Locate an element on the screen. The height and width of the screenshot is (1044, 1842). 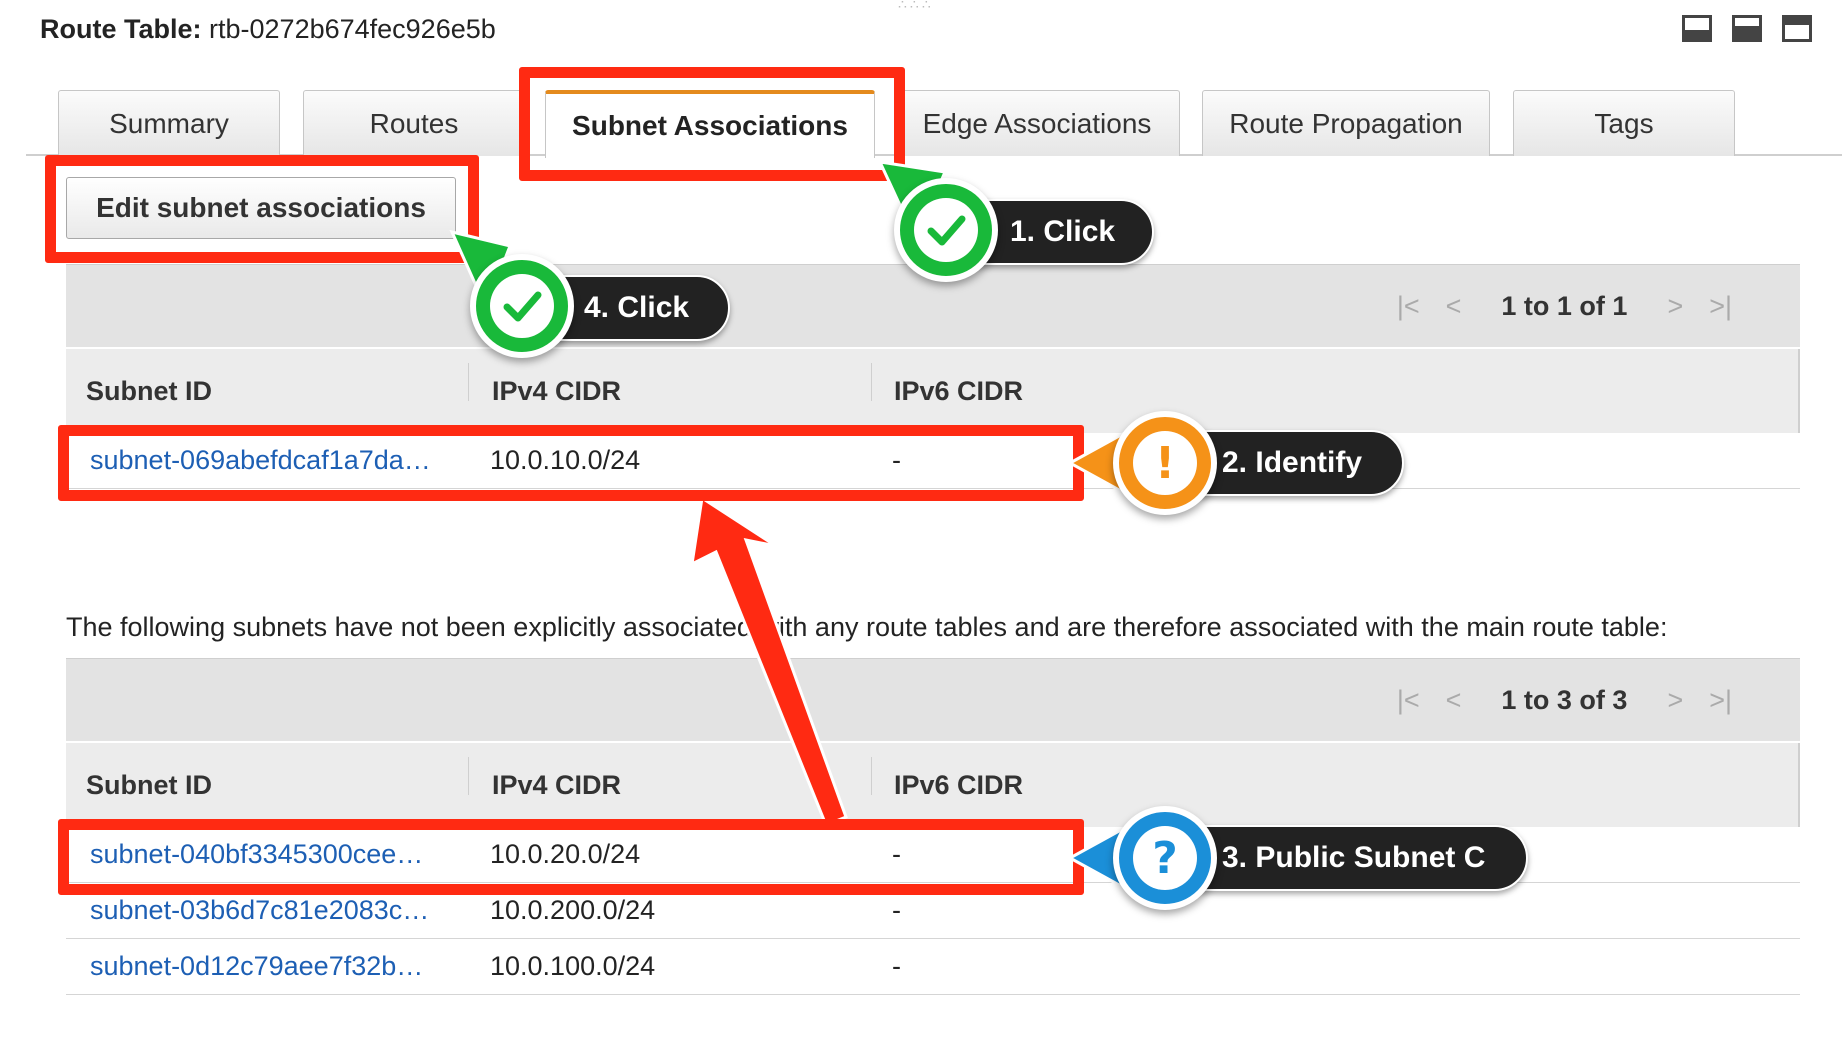
exclamation-icon: ! is located at coordinates (1165, 463).